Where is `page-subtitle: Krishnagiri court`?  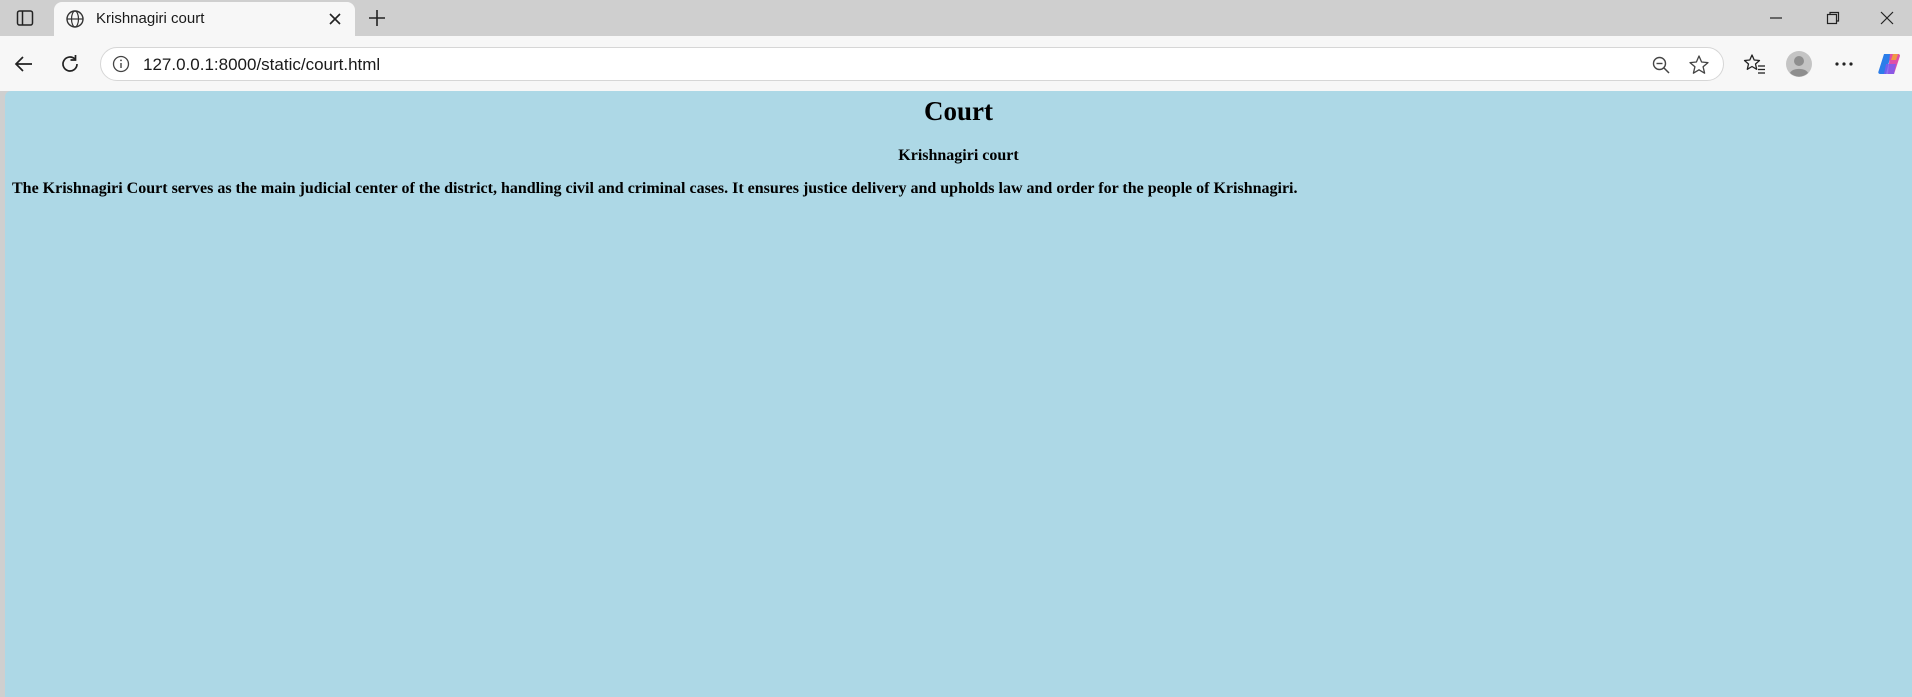
page-subtitle: Krishnagiri court is located at coordinates (958, 155).